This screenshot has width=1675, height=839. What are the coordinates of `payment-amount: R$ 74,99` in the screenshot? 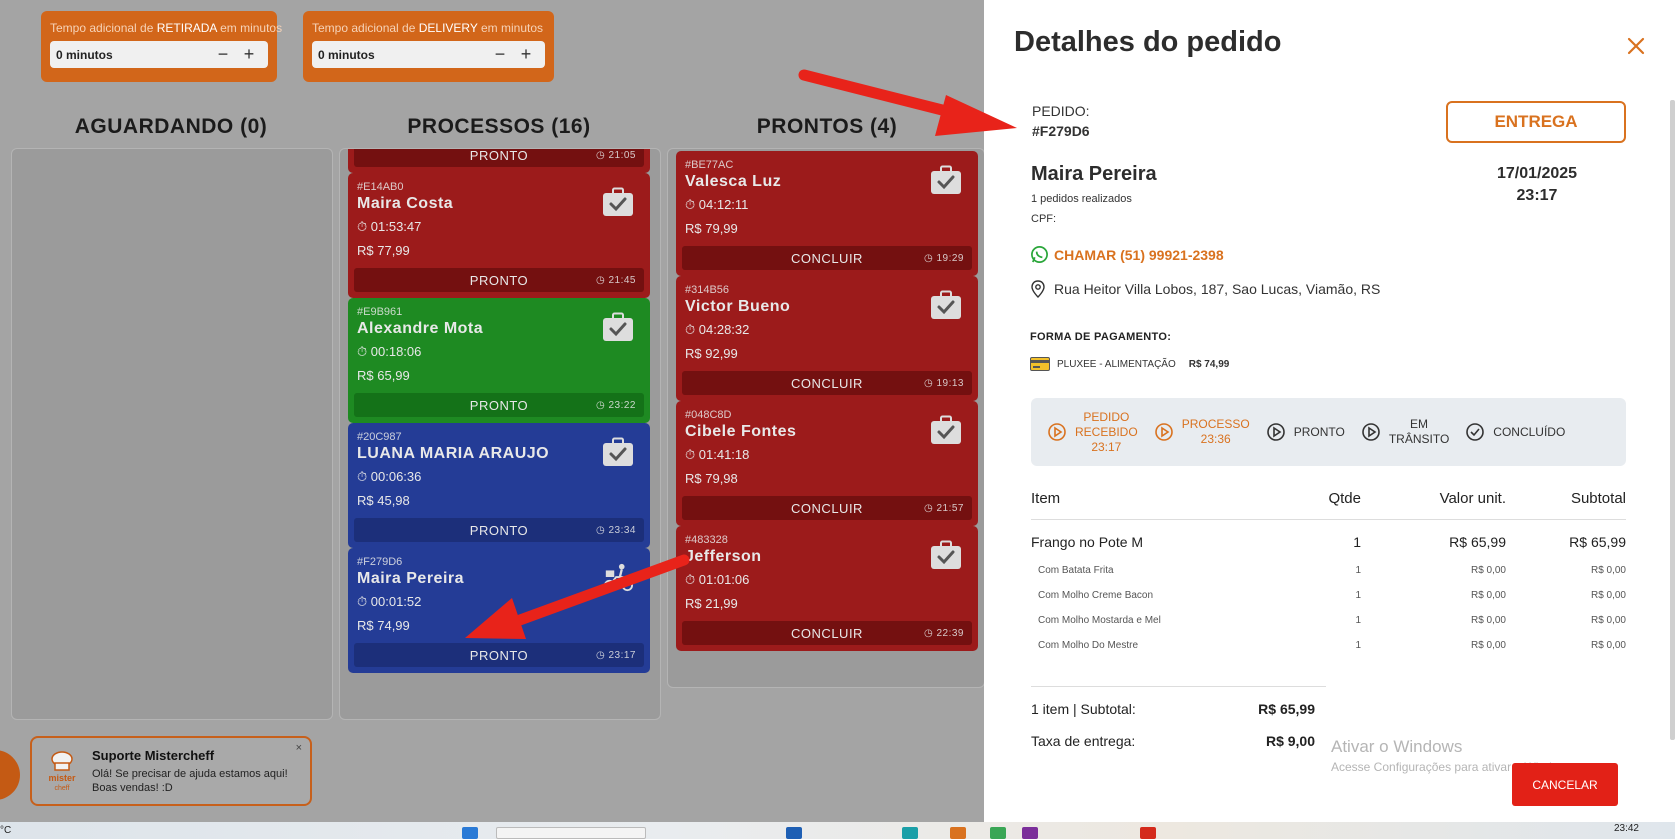 It's located at (1209, 364).